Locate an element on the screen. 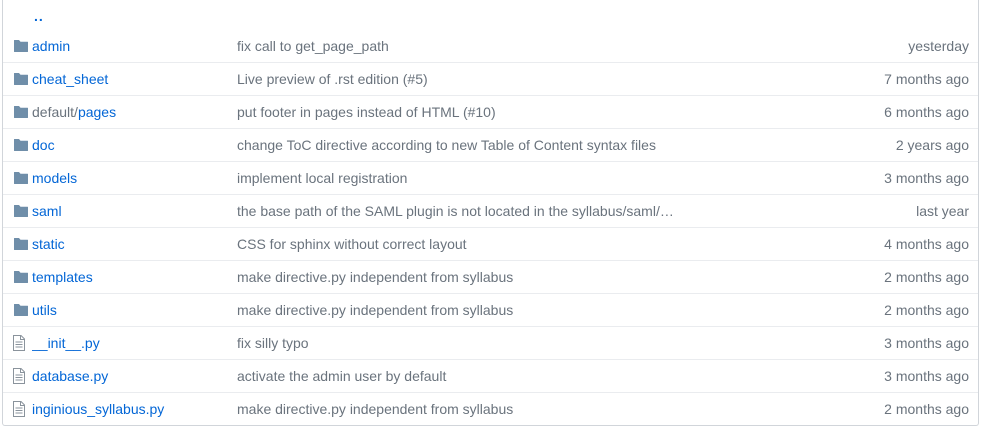 This screenshot has width=982, height=430. file-link: __init__.py is located at coordinates (66, 343).